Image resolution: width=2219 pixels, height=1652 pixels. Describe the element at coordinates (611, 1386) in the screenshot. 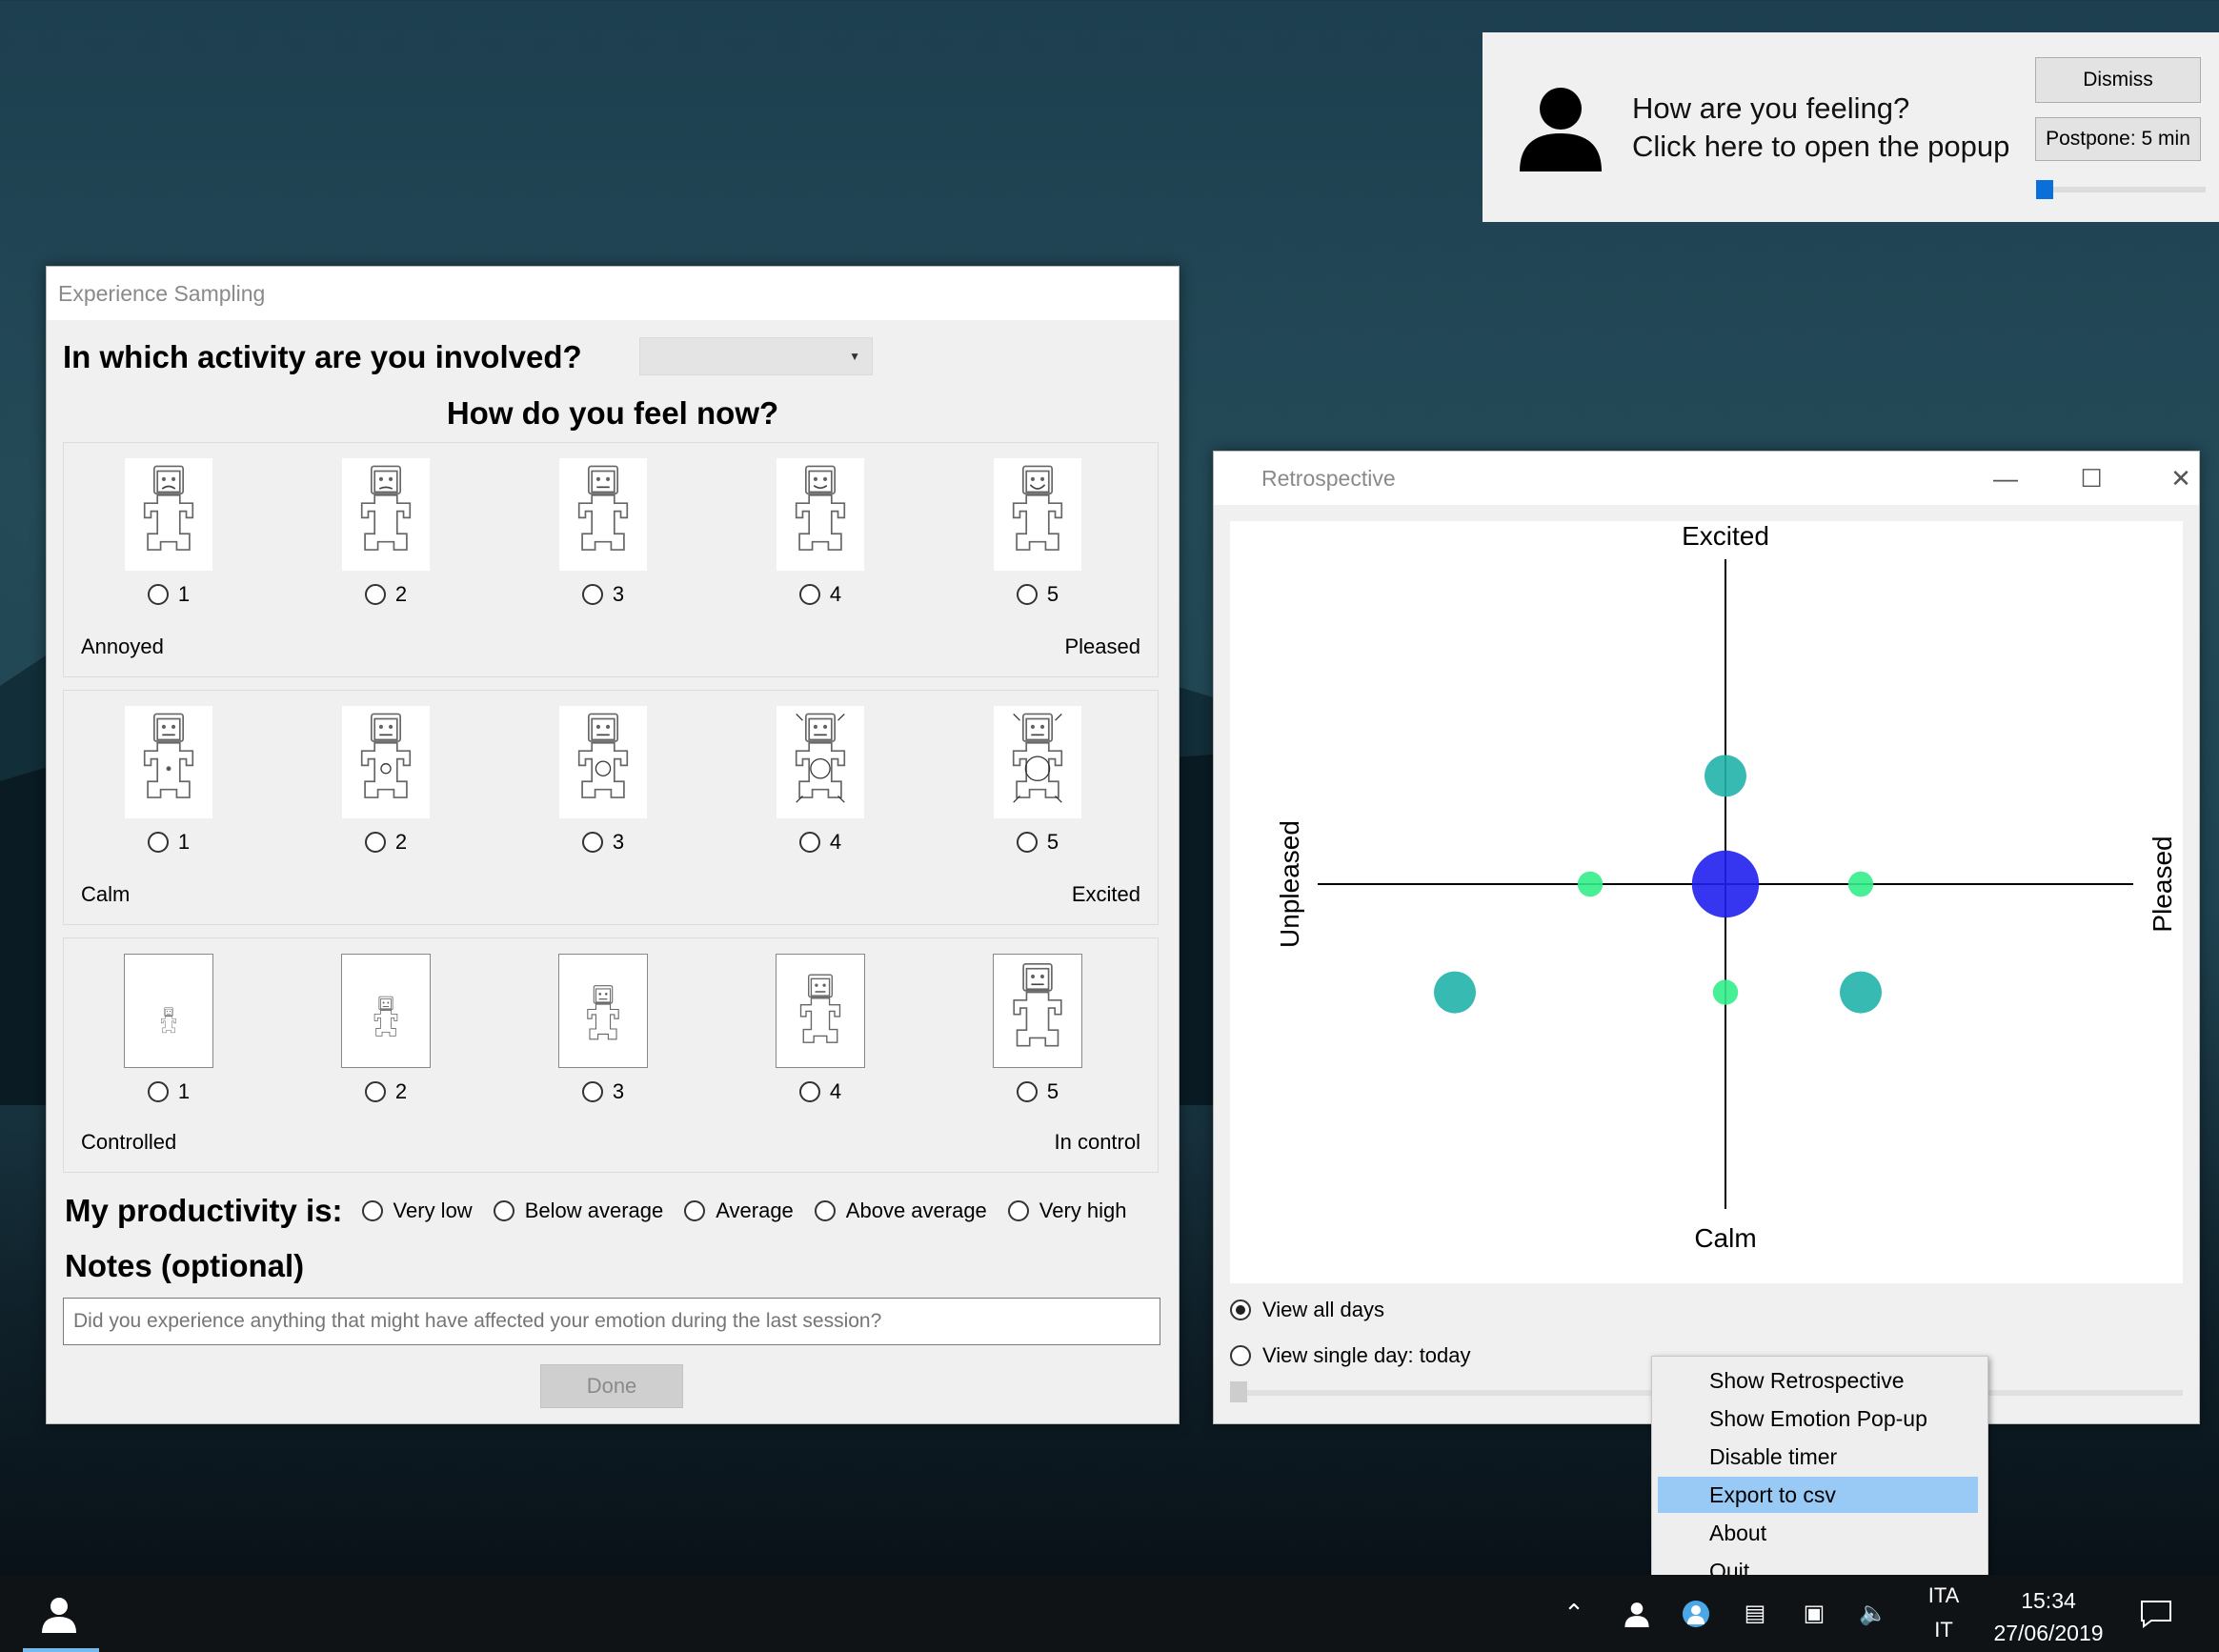

I see `done-button: Done` at that location.